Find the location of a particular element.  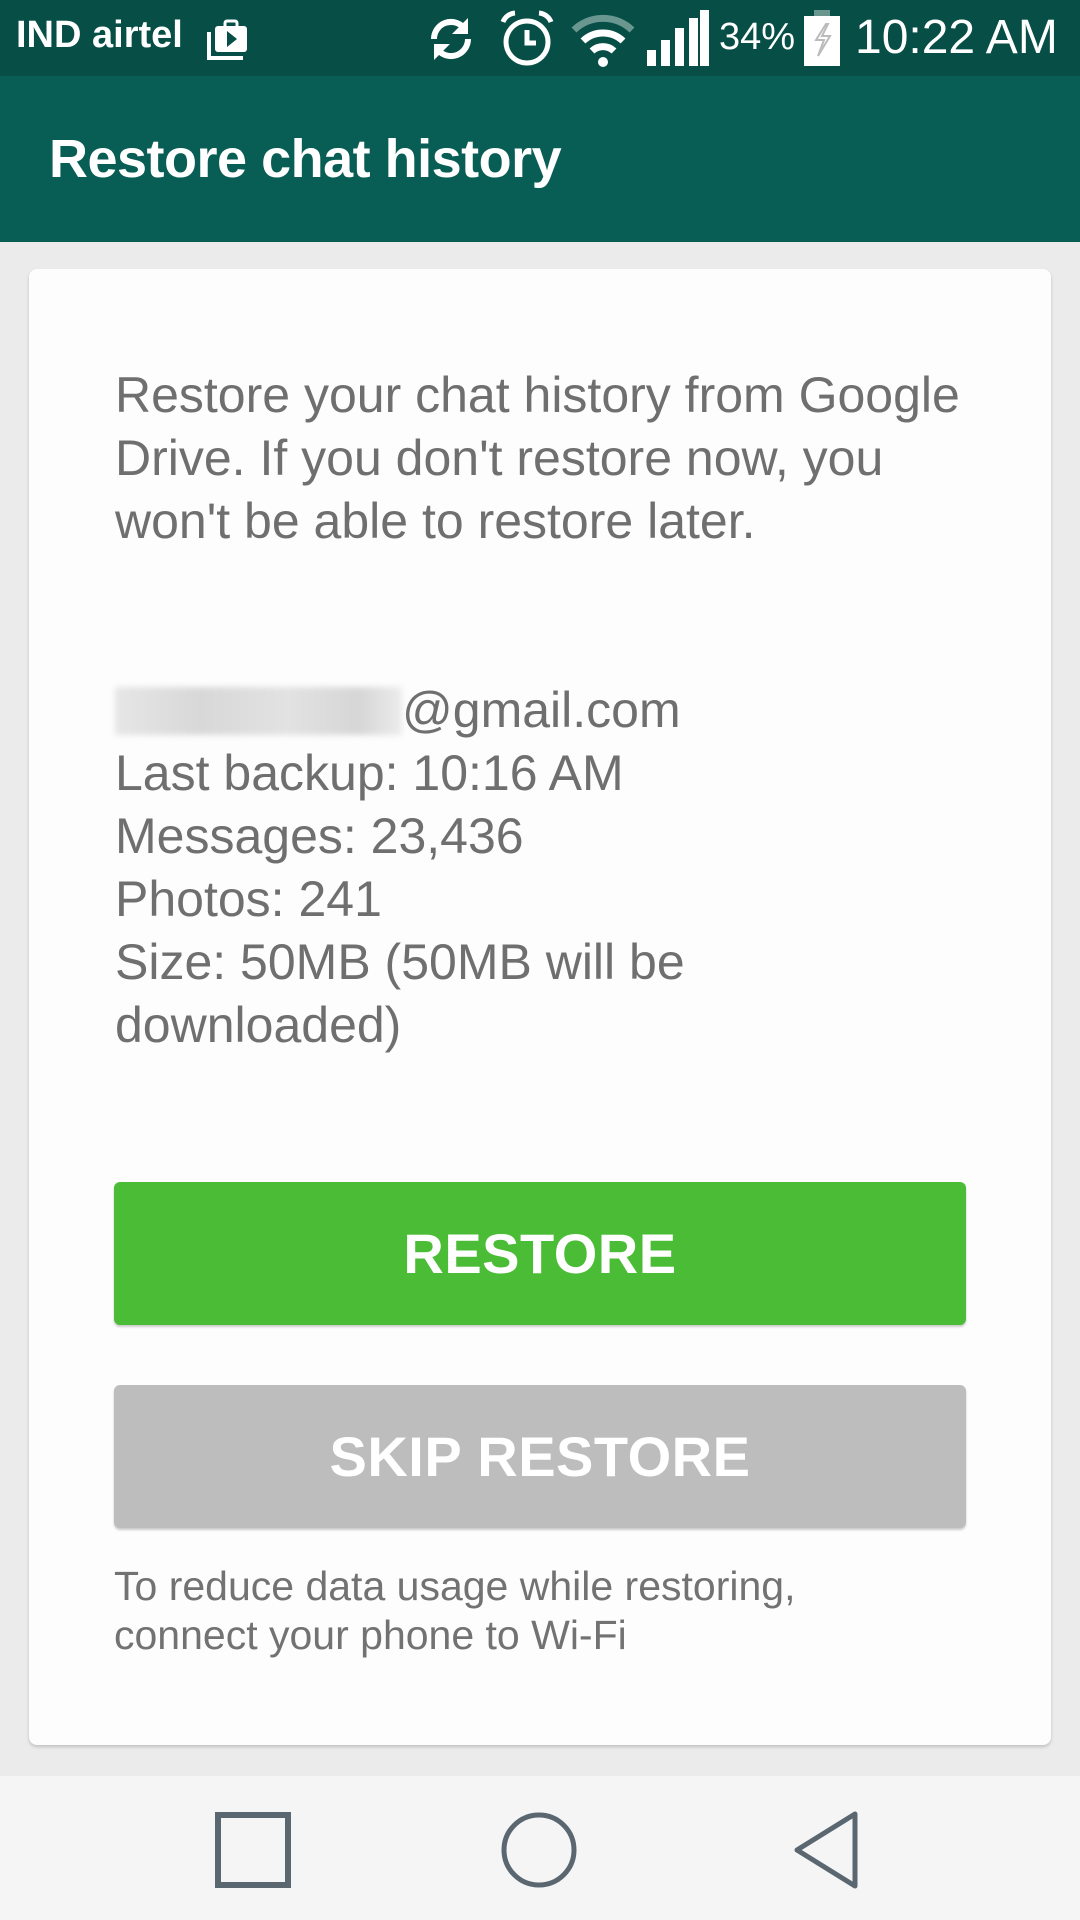

signal-icon is located at coordinates (677, 40).